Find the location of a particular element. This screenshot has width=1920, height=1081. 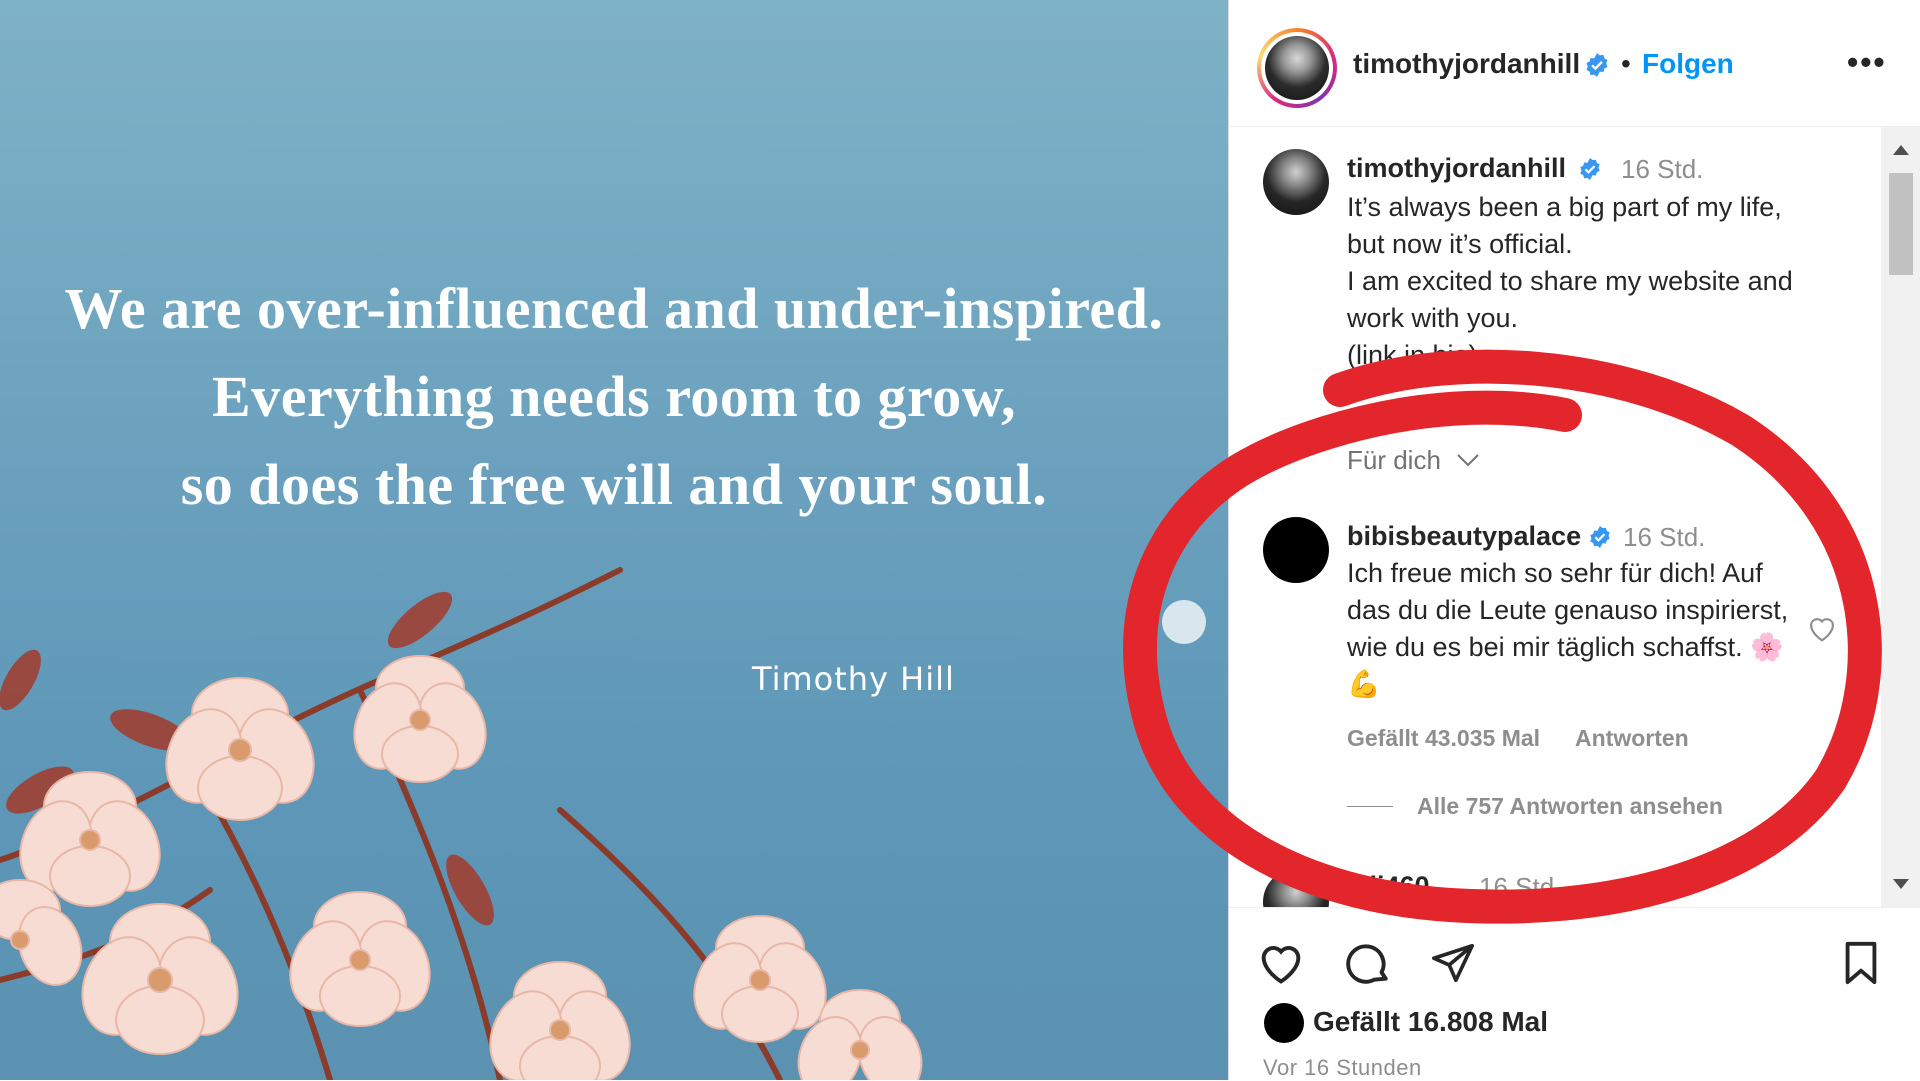

view-replies-button: Alle 757 Antworten ansehen is located at coordinates (1570, 806).